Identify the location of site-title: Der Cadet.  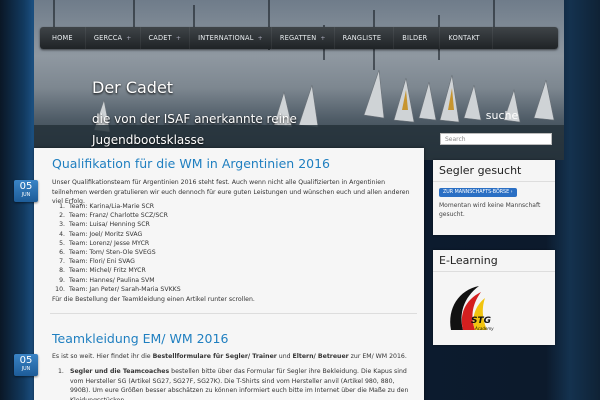
(132, 87).